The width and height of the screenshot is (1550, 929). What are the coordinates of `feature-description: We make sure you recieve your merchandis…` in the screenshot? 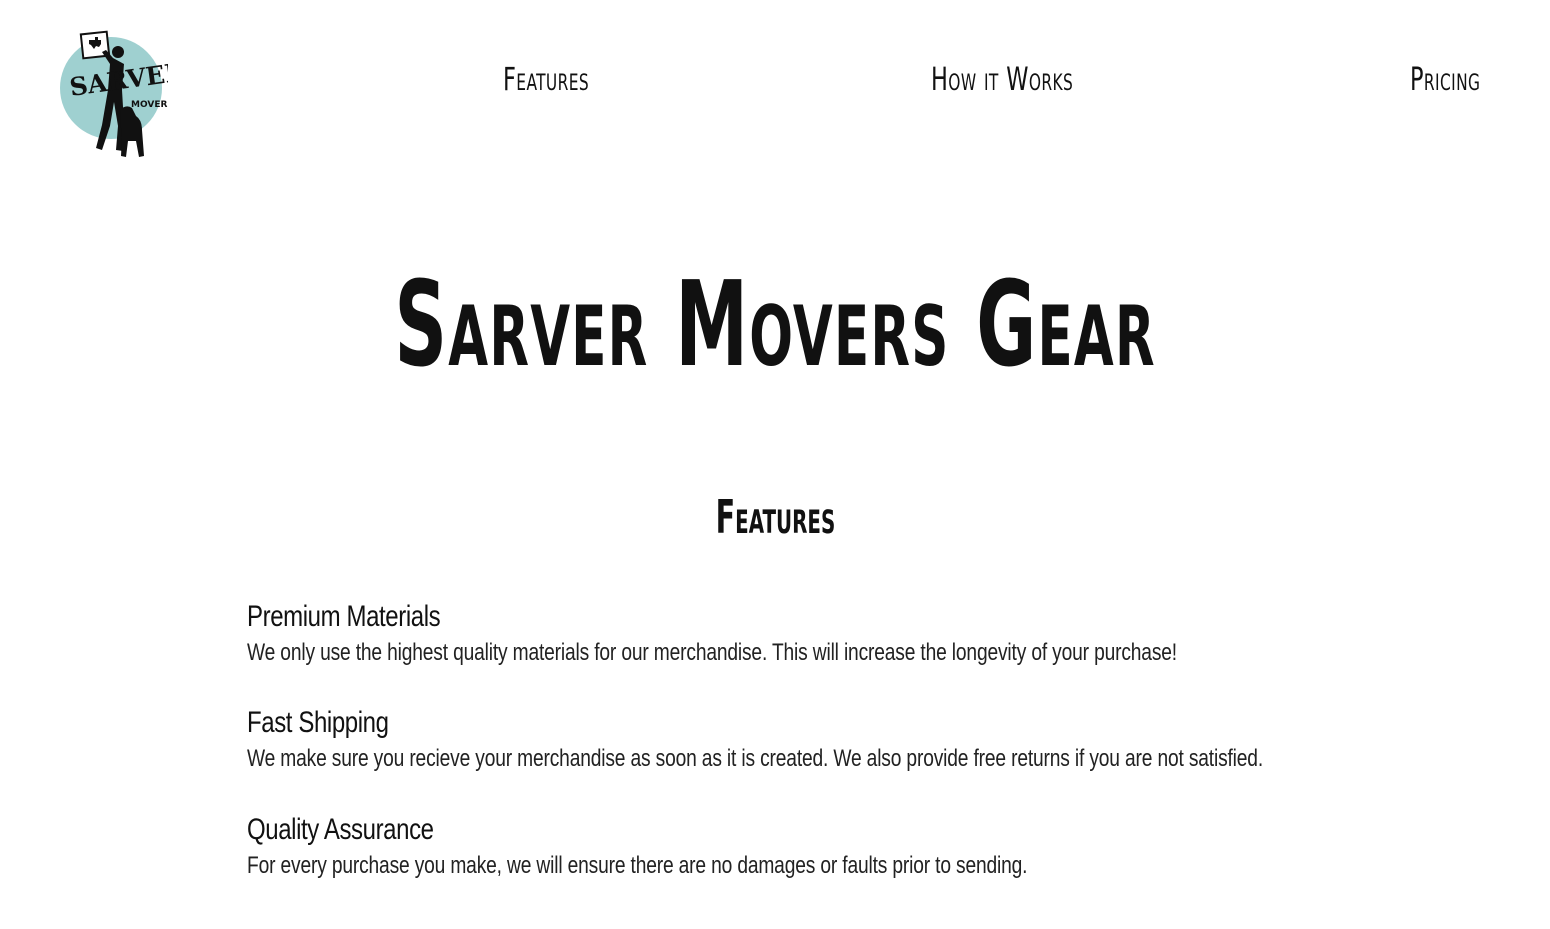 It's located at (755, 758).